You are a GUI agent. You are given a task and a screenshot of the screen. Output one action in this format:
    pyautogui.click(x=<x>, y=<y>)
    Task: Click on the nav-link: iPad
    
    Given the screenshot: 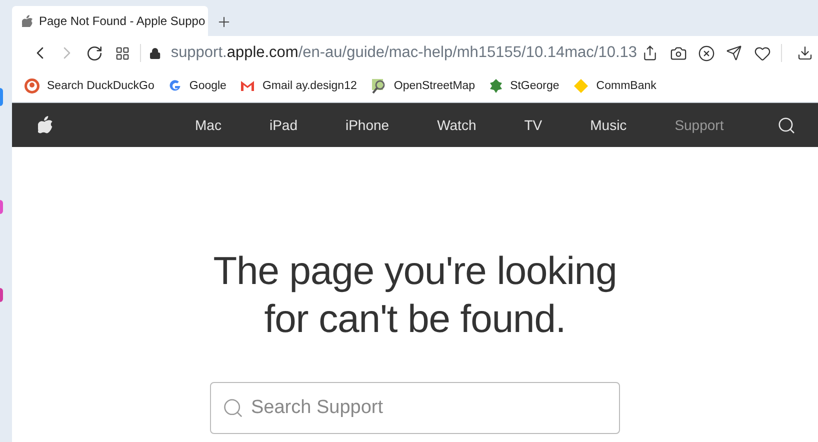 What is the action you would take?
    pyautogui.click(x=283, y=125)
    